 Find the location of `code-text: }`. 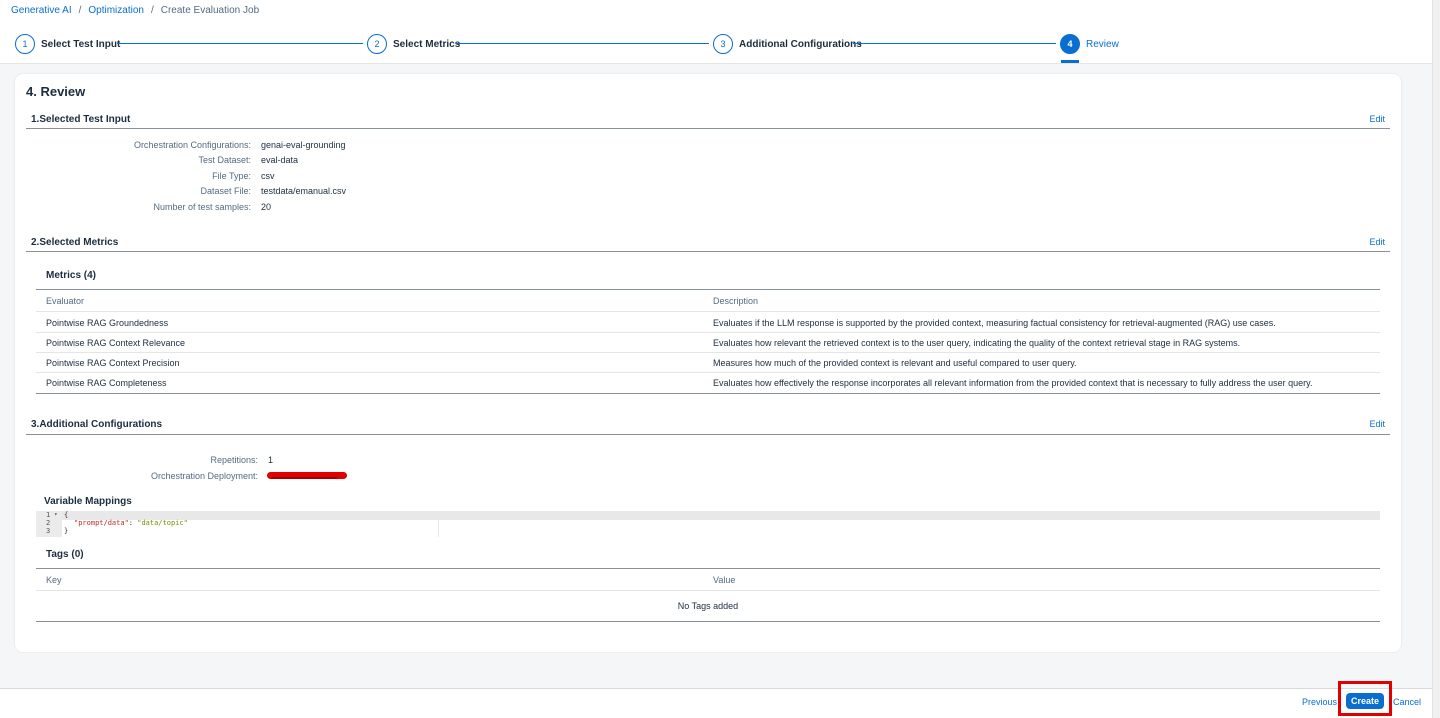

code-text: } is located at coordinates (66, 531).